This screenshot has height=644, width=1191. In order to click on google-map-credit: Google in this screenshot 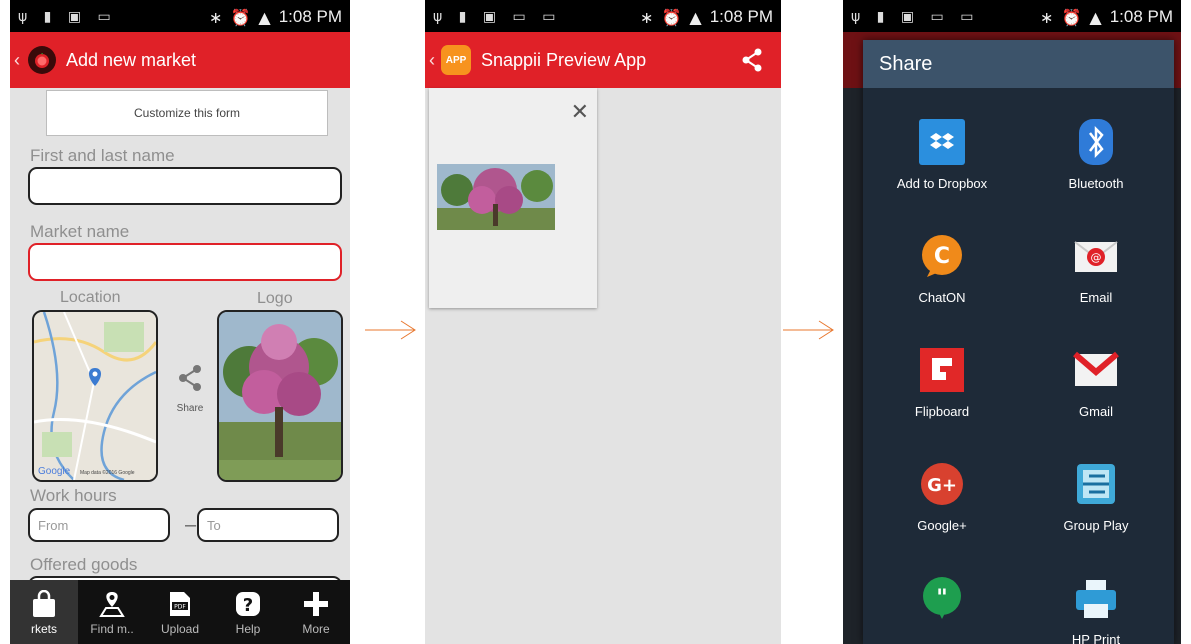, I will do `click(54, 471)`.